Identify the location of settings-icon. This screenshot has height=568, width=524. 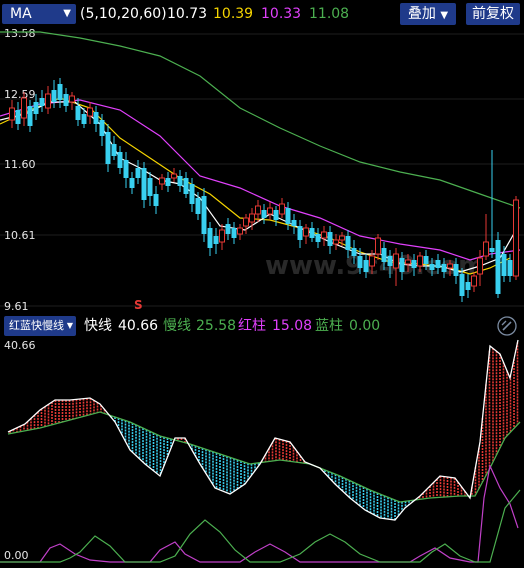
(507, 326).